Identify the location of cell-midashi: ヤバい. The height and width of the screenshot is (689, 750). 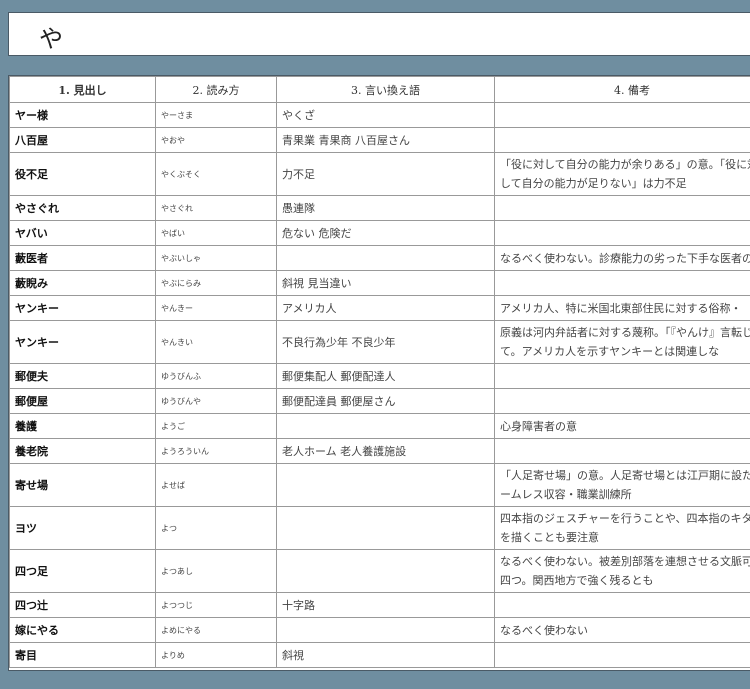
(82, 233).